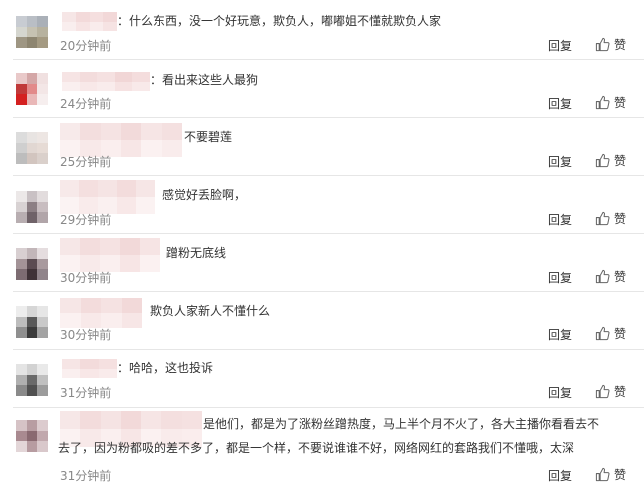  What do you see at coordinates (86, 104) in the screenshot?
I see `comment-time: 24分钟前` at bounding box center [86, 104].